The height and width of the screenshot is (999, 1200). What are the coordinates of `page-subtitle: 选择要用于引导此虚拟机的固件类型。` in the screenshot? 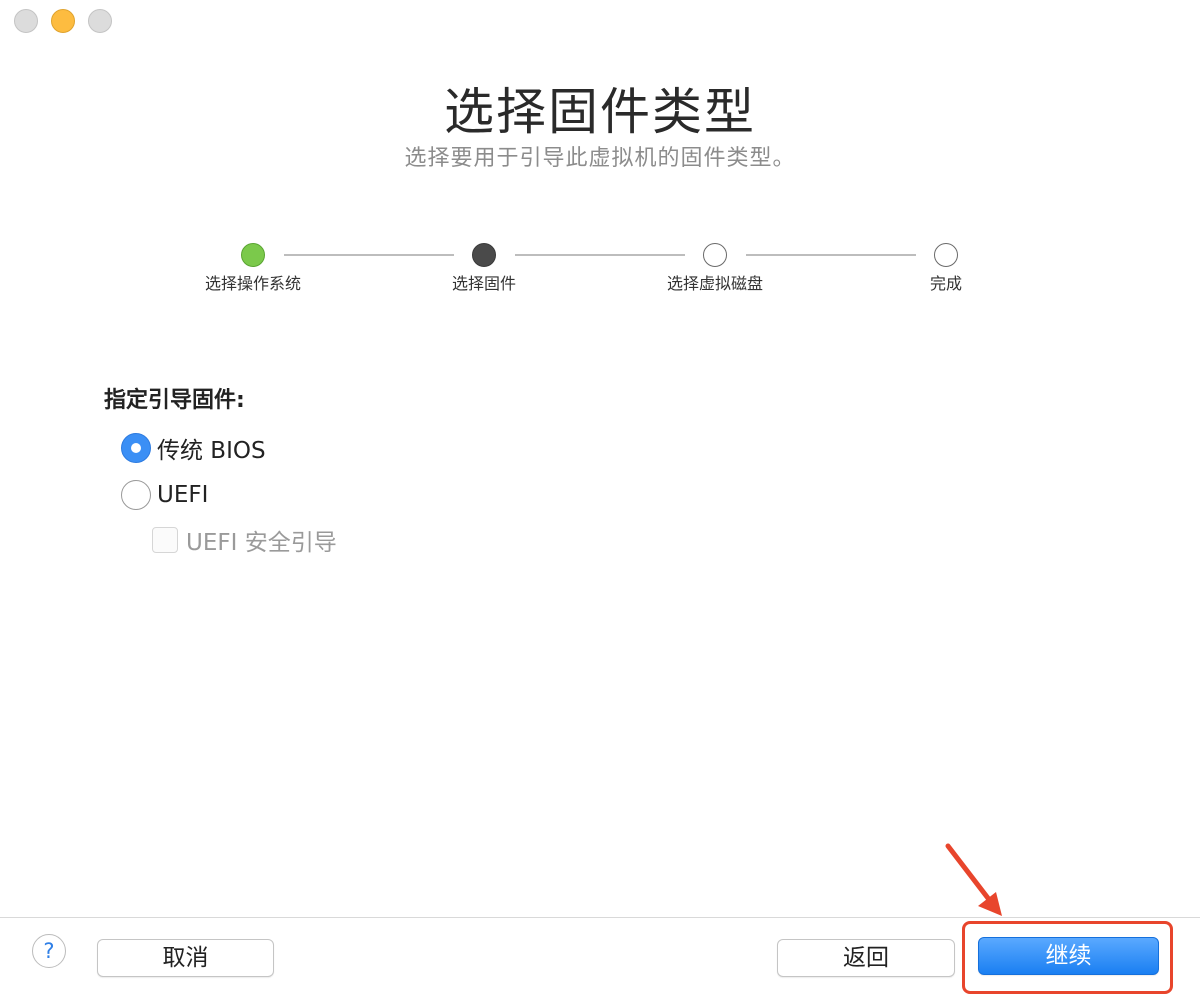 It's located at (600, 158).